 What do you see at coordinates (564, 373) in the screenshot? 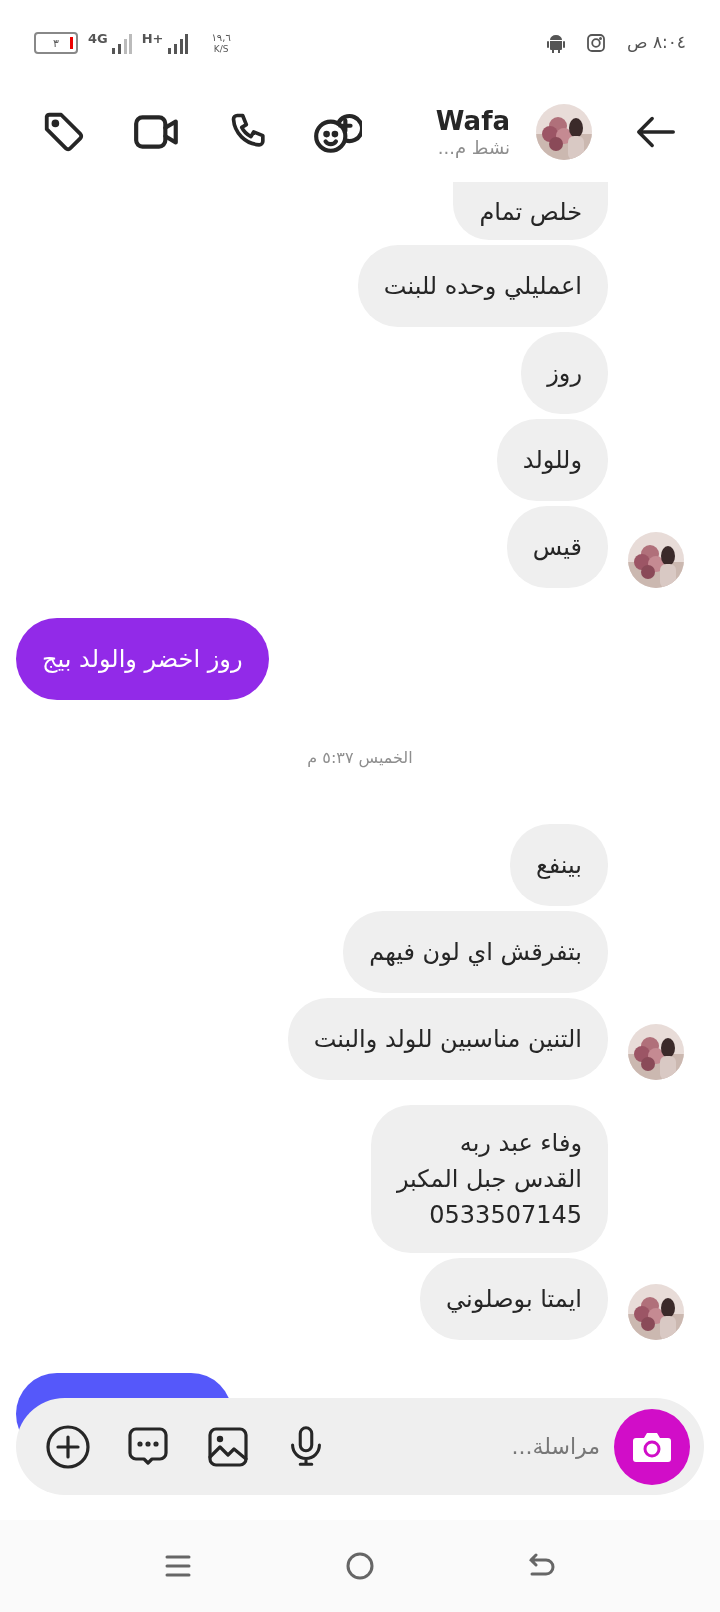
I see `message-bubble: روز` at bounding box center [564, 373].